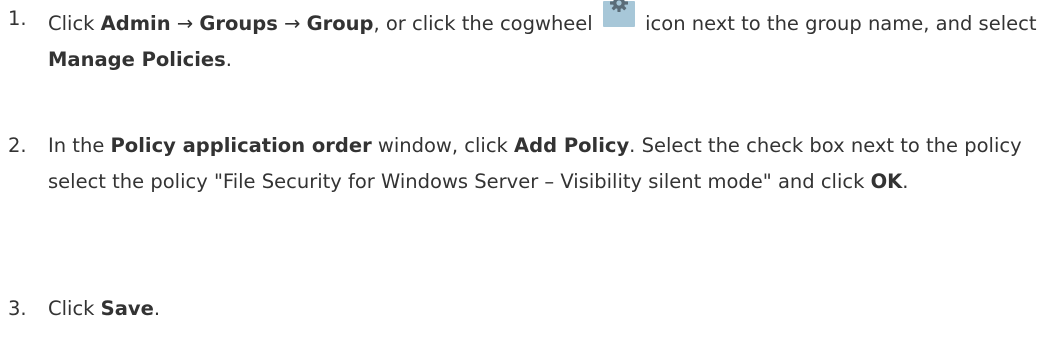 The image size is (1055, 354). I want to click on step-number: 2., so click(17, 145).